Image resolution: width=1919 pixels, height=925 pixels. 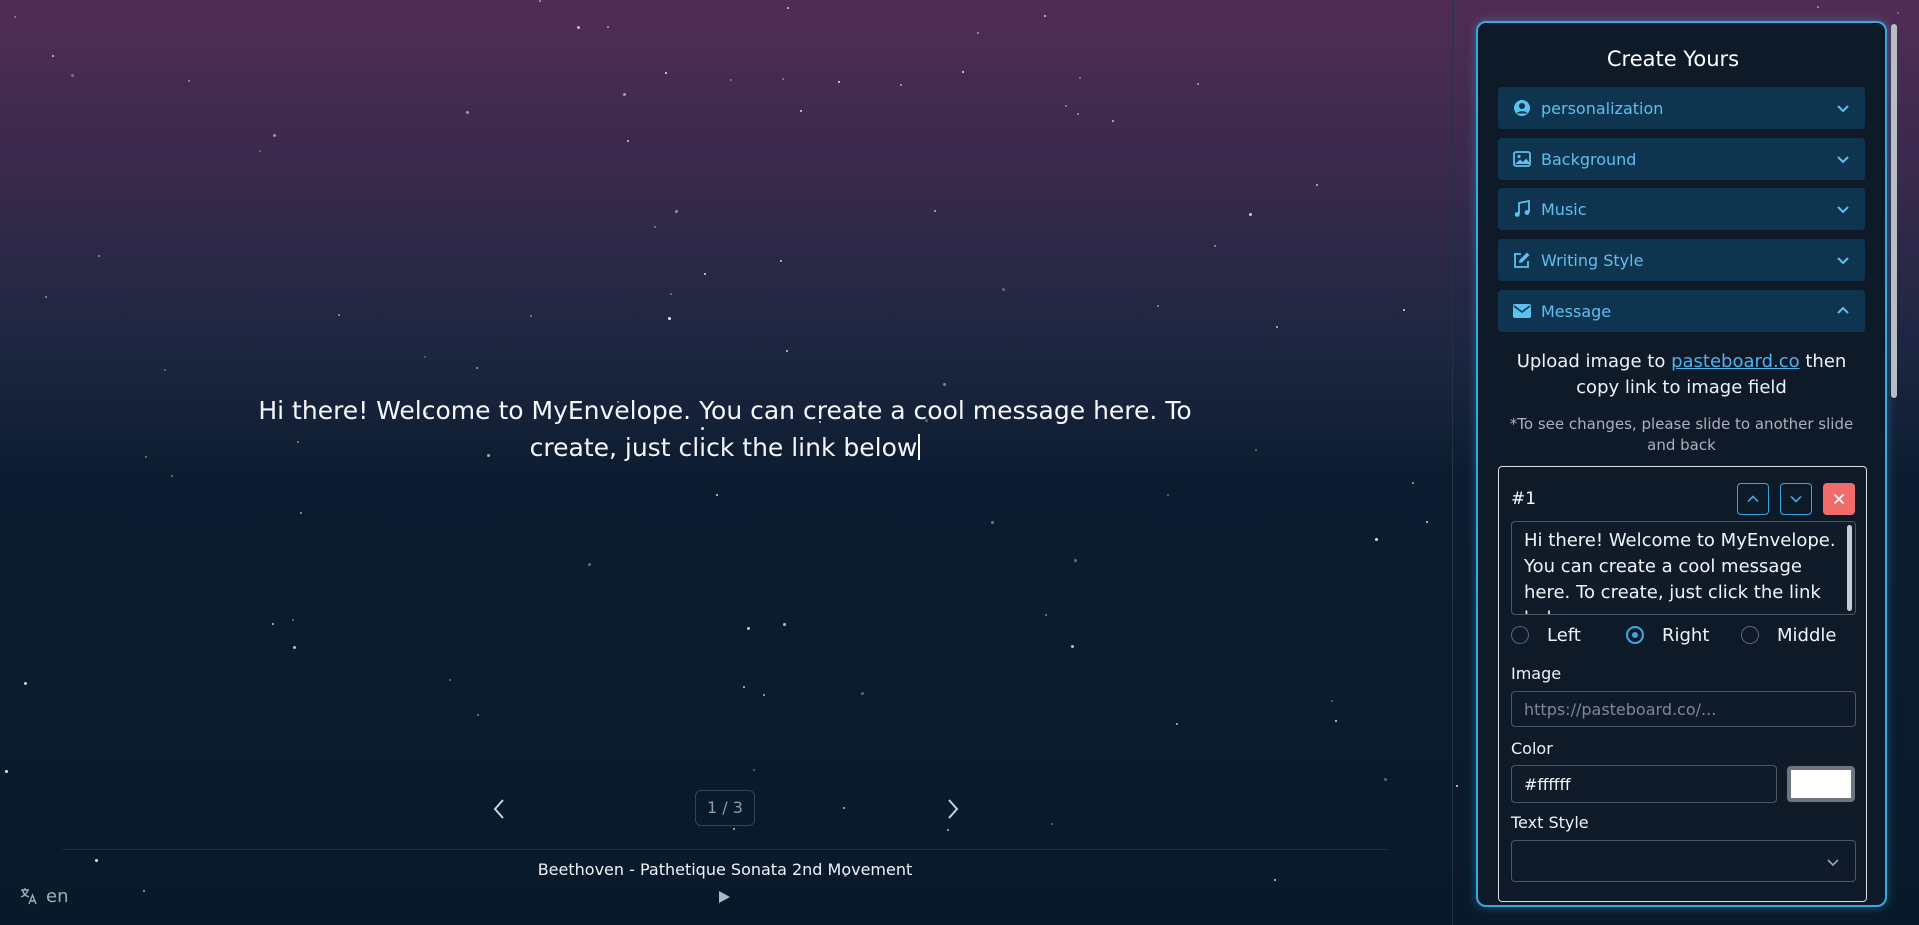 I want to click on color-label: Color, so click(x=1532, y=748).